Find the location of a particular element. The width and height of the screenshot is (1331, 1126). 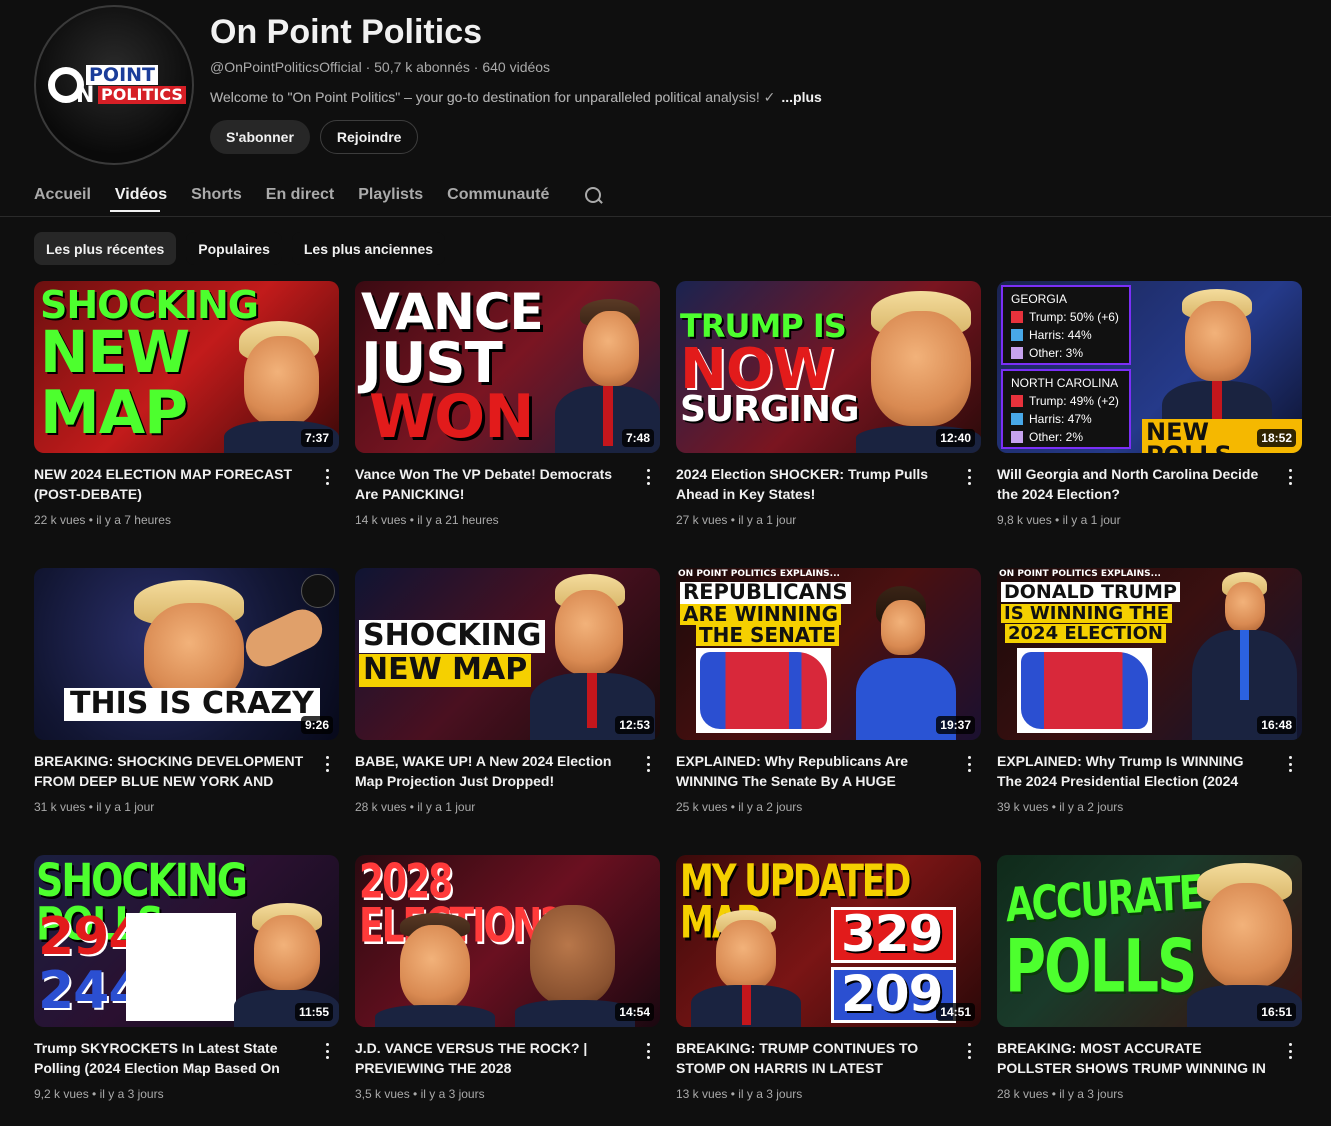

tab-playlists: Playlists is located at coordinates (390, 195).